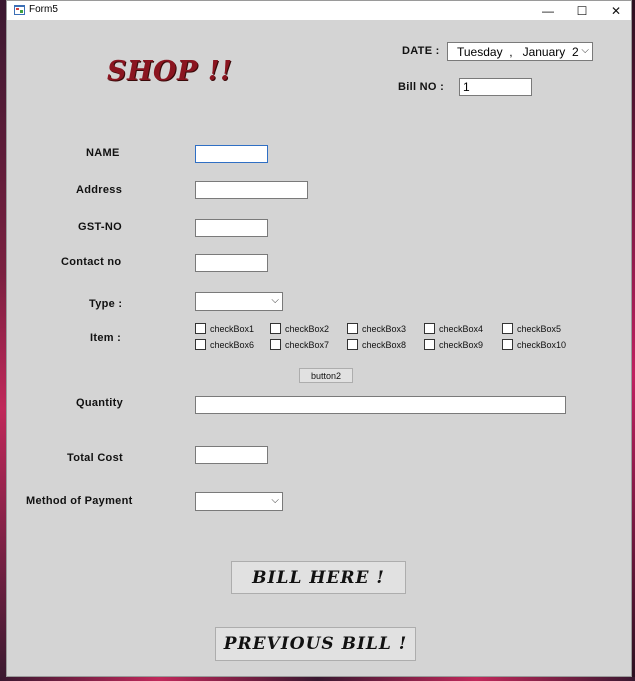  I want to click on close-button: ✕, so click(616, 10).